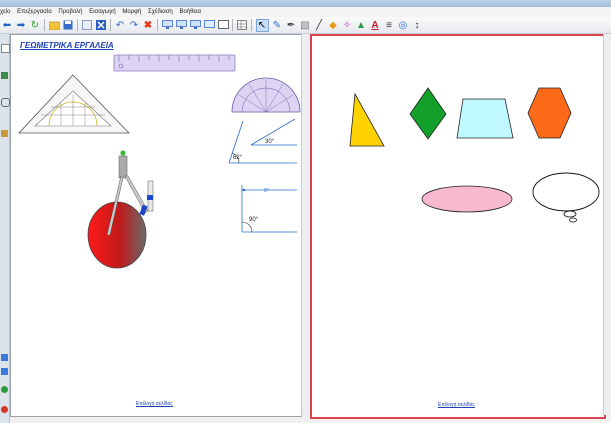  Describe the element at coordinates (131, 12) in the screenshot. I see `menu-format: Μορφή` at that location.